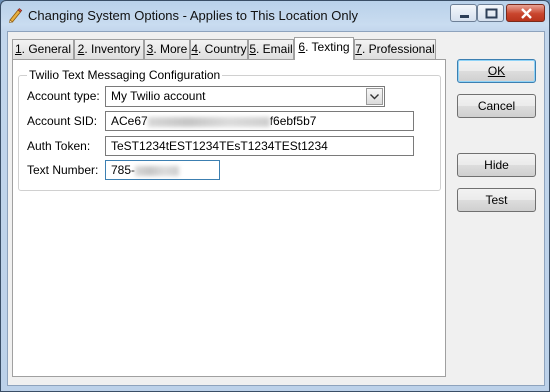 This screenshot has width=550, height=392. What do you see at coordinates (245, 96) in the screenshot?
I see `account-type-select: My Twilio account` at bounding box center [245, 96].